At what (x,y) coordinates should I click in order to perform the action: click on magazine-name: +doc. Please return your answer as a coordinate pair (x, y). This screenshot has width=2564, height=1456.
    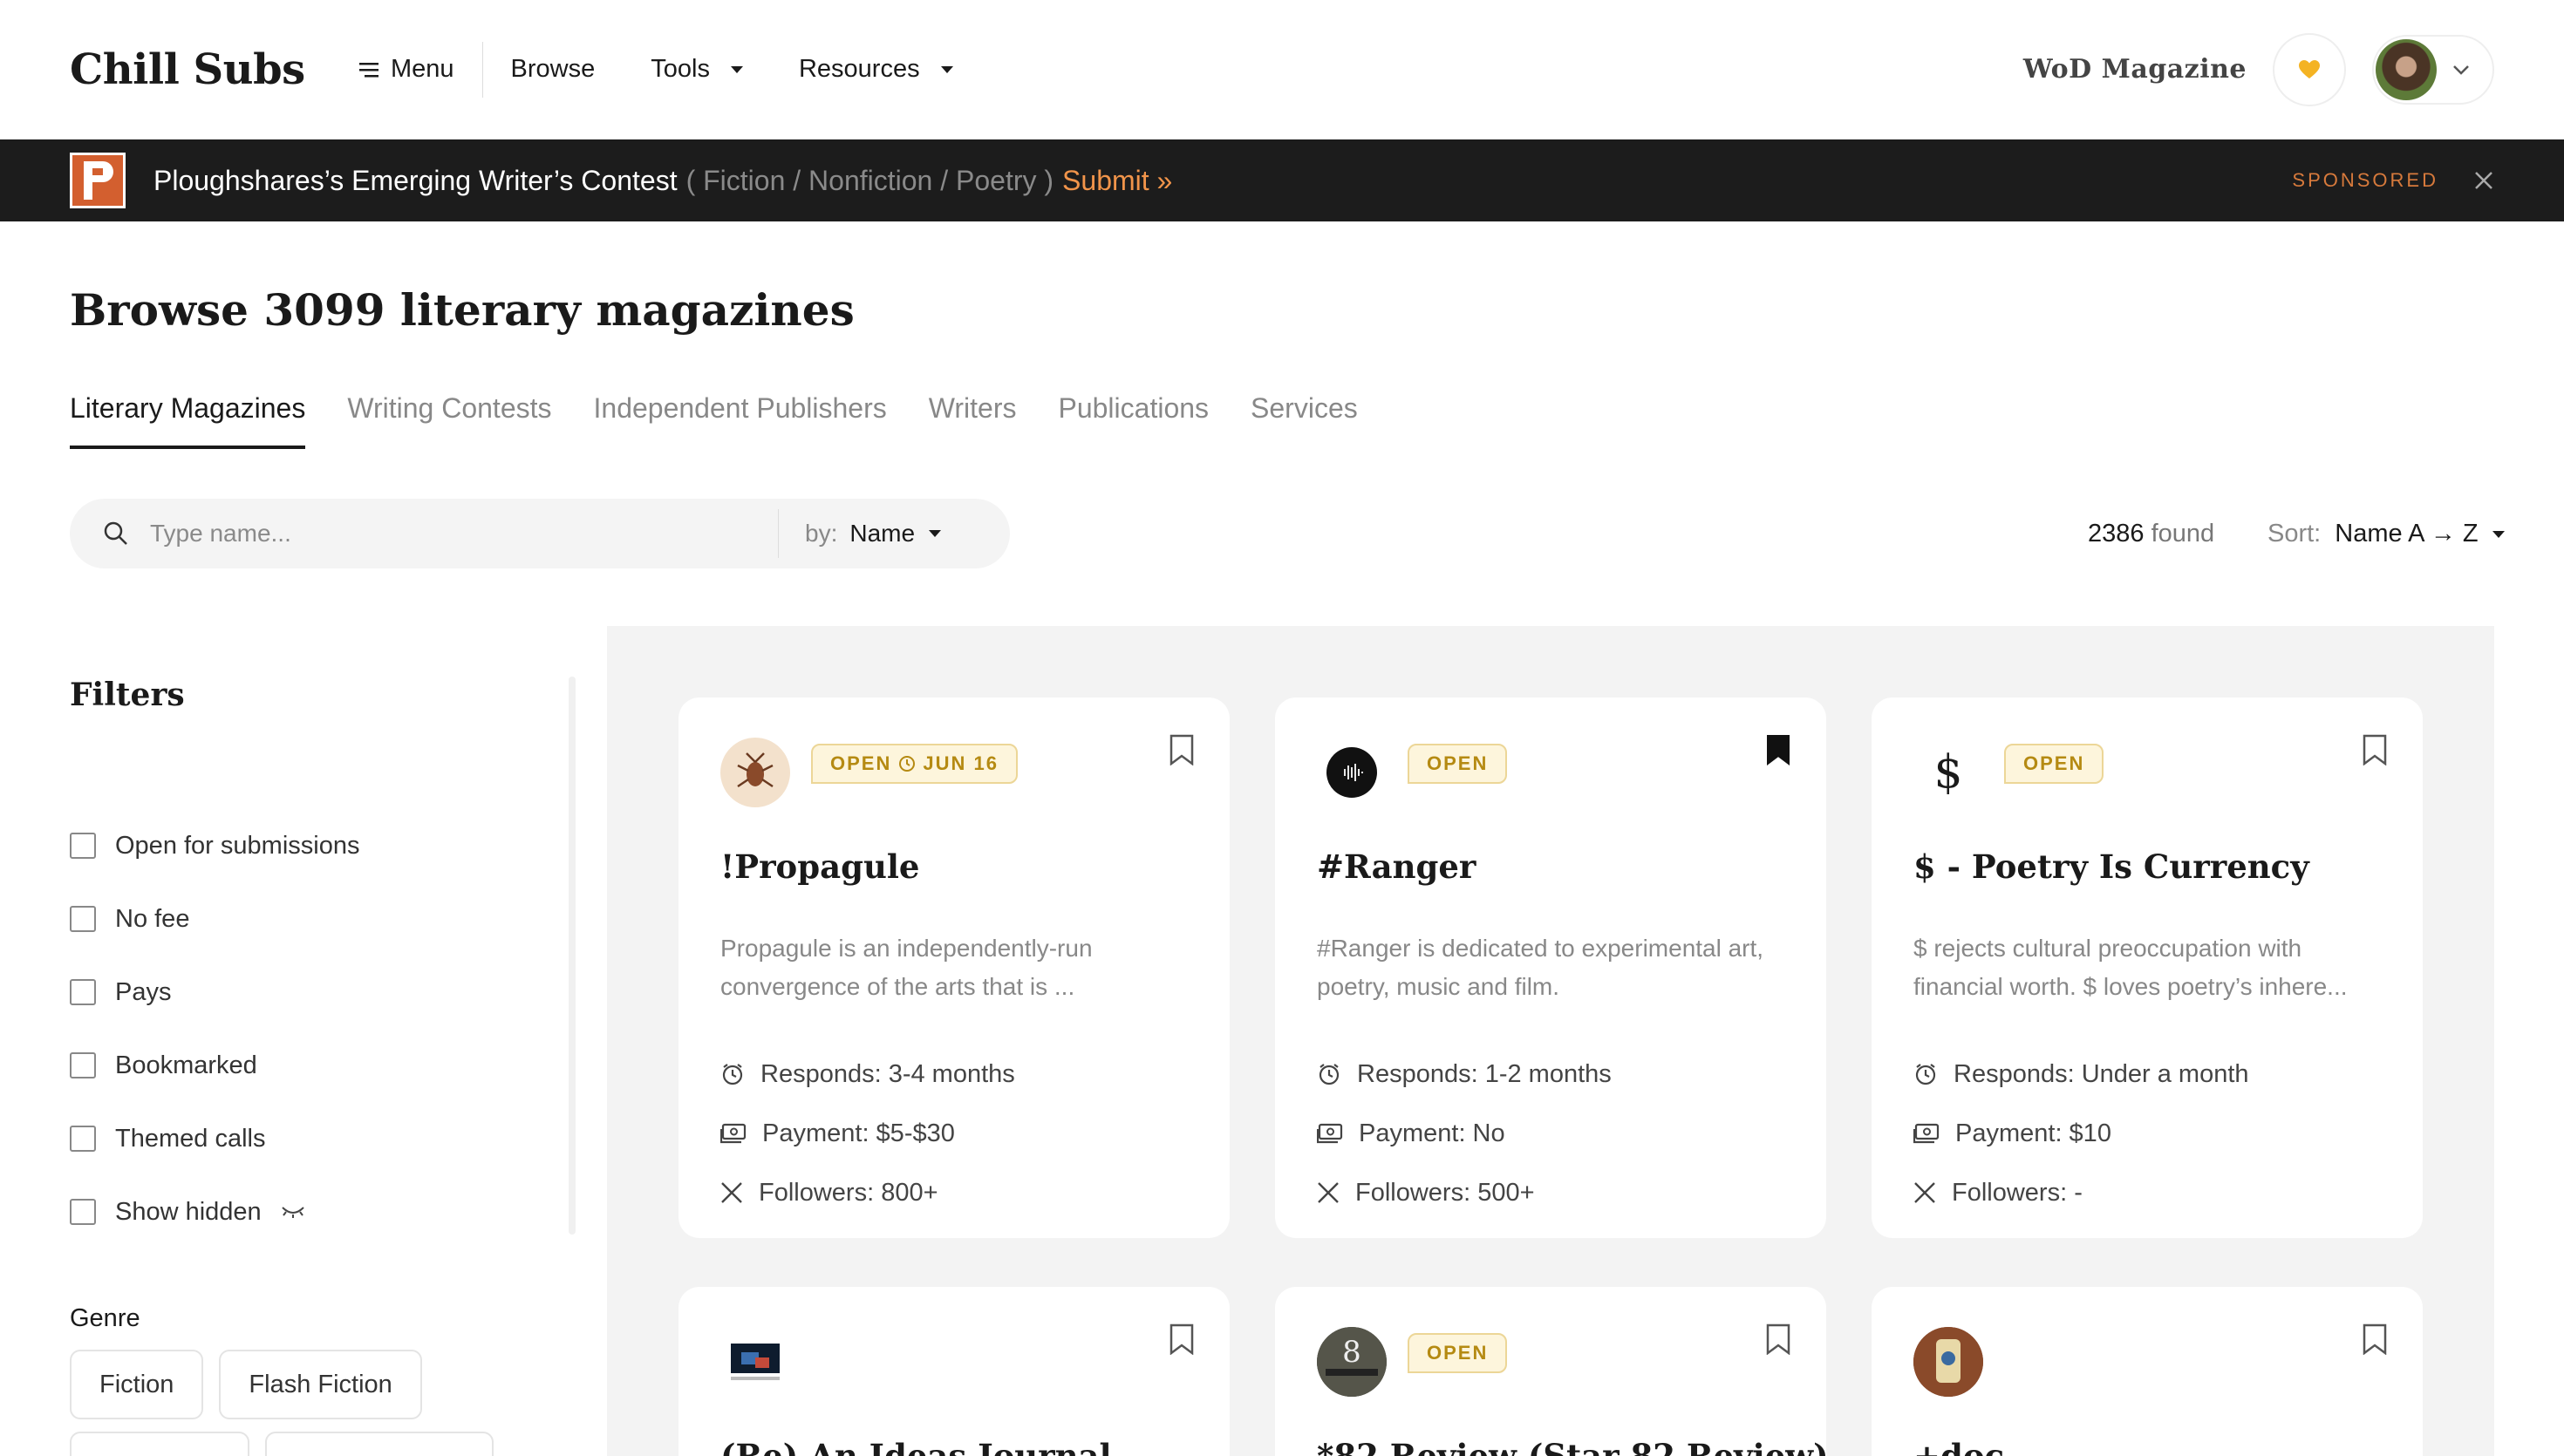
    Looking at the image, I should click on (1958, 1446).